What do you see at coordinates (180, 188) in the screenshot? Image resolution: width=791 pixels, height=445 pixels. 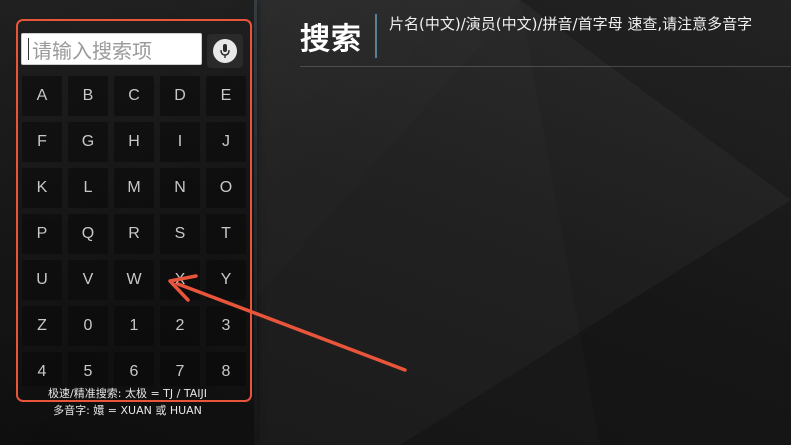 I see `key-n: N` at bounding box center [180, 188].